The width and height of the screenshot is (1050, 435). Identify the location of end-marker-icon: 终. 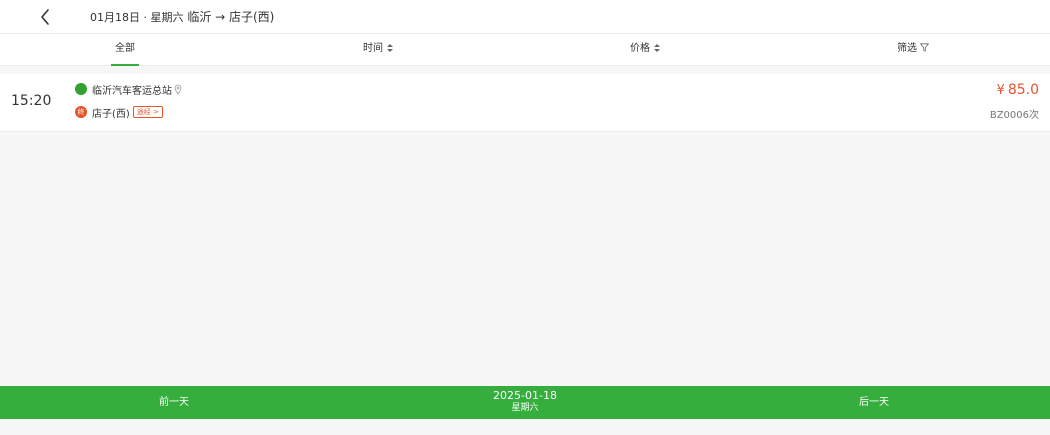
(81, 112).